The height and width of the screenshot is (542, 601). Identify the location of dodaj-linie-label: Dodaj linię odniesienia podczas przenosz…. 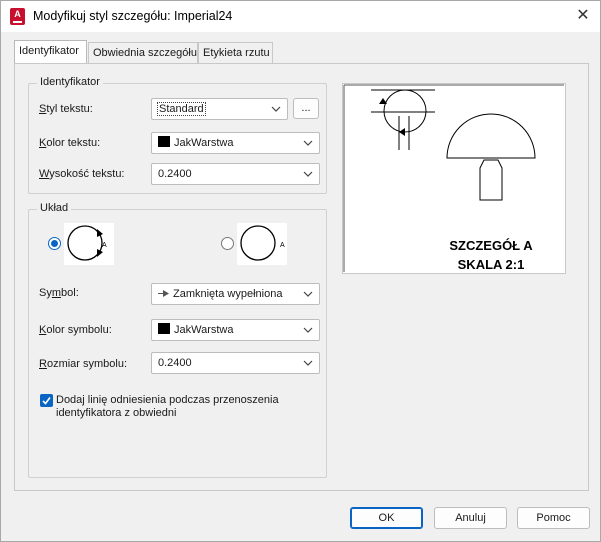
(167, 407).